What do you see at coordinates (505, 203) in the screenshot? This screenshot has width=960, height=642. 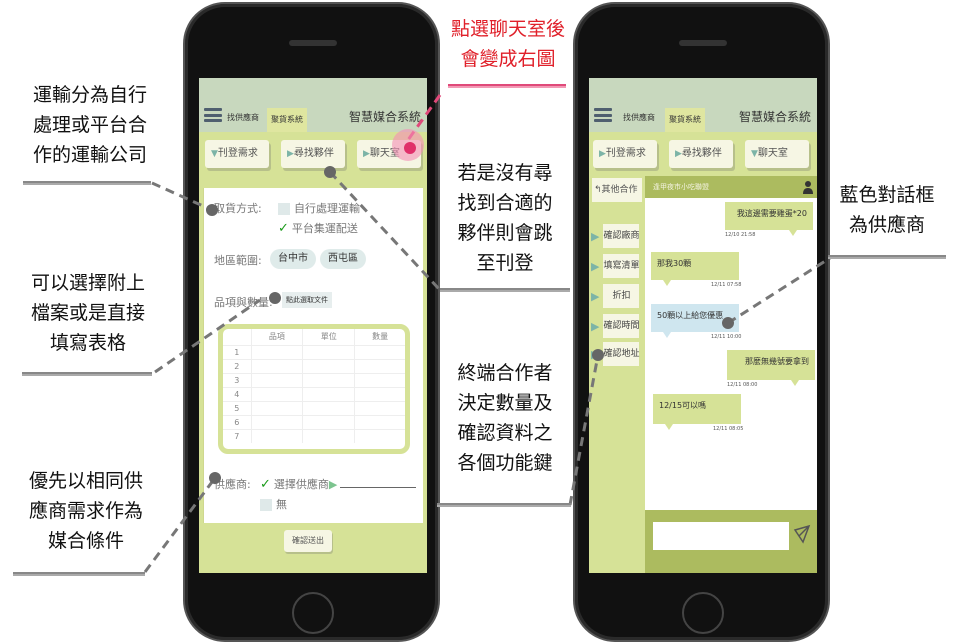 I see `annotation-line: 找到合適的` at bounding box center [505, 203].